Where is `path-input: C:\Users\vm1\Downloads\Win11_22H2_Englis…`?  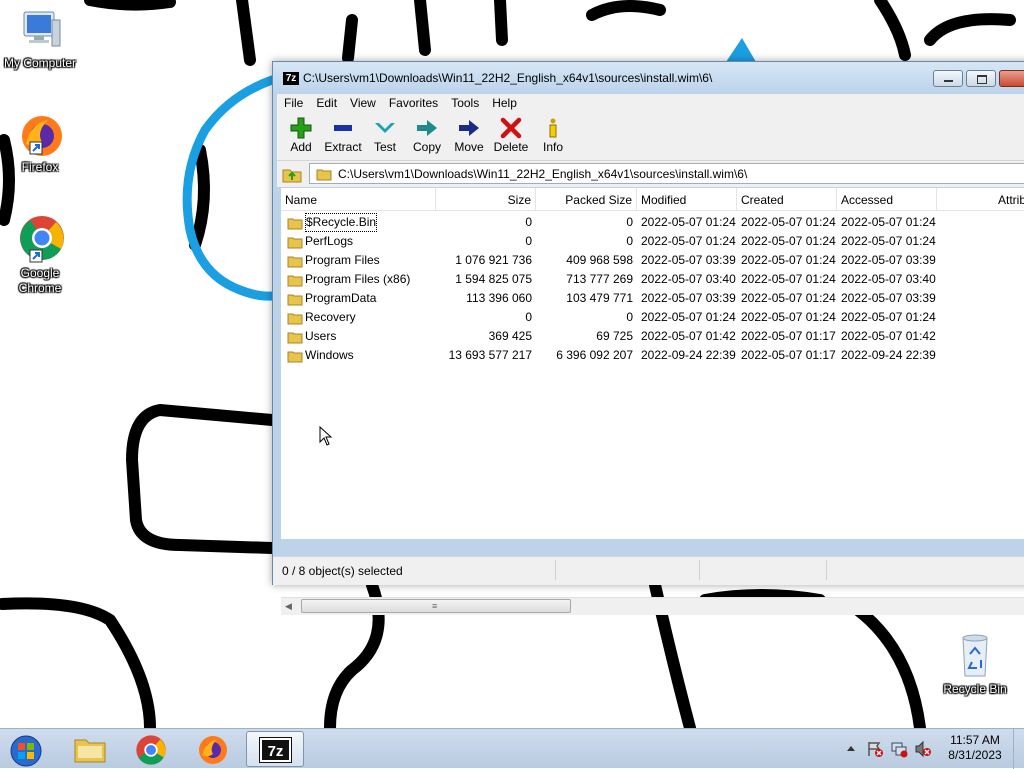 path-input: C:\Users\vm1\Downloads\Win11_22H2_Englis… is located at coordinates (666, 173).